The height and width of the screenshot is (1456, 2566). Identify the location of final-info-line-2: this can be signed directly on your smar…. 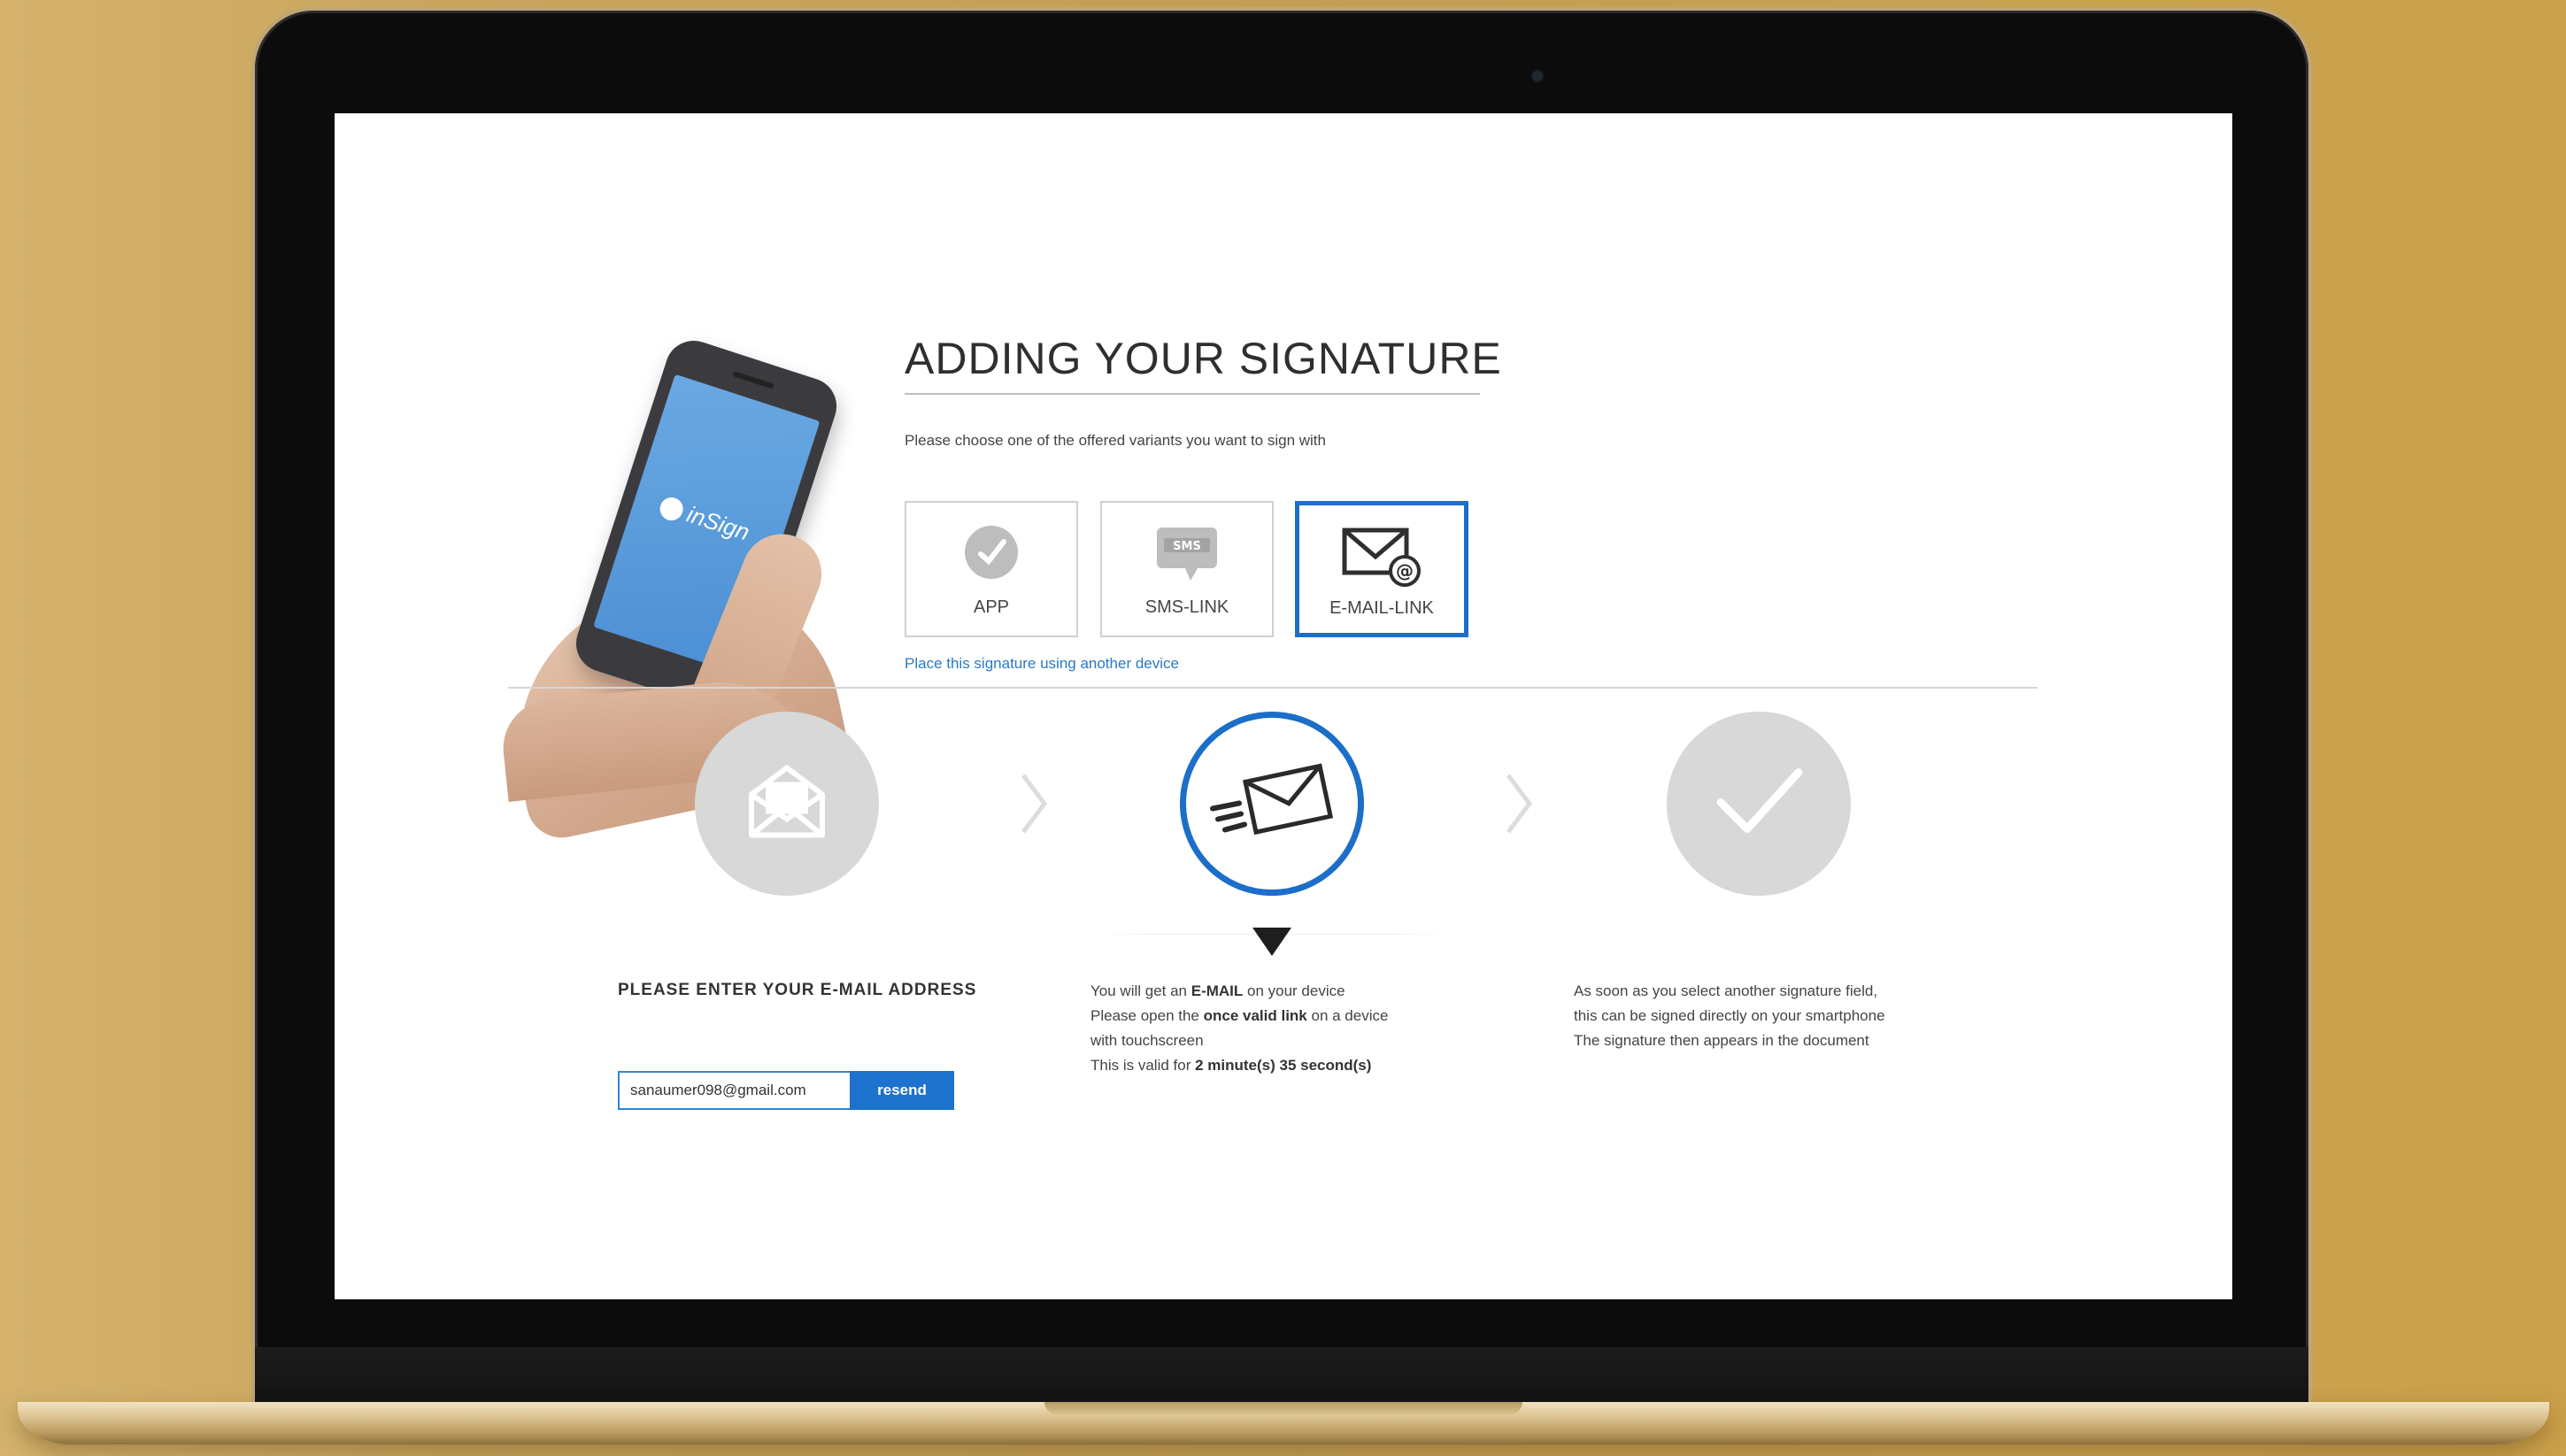
(1729, 1015).